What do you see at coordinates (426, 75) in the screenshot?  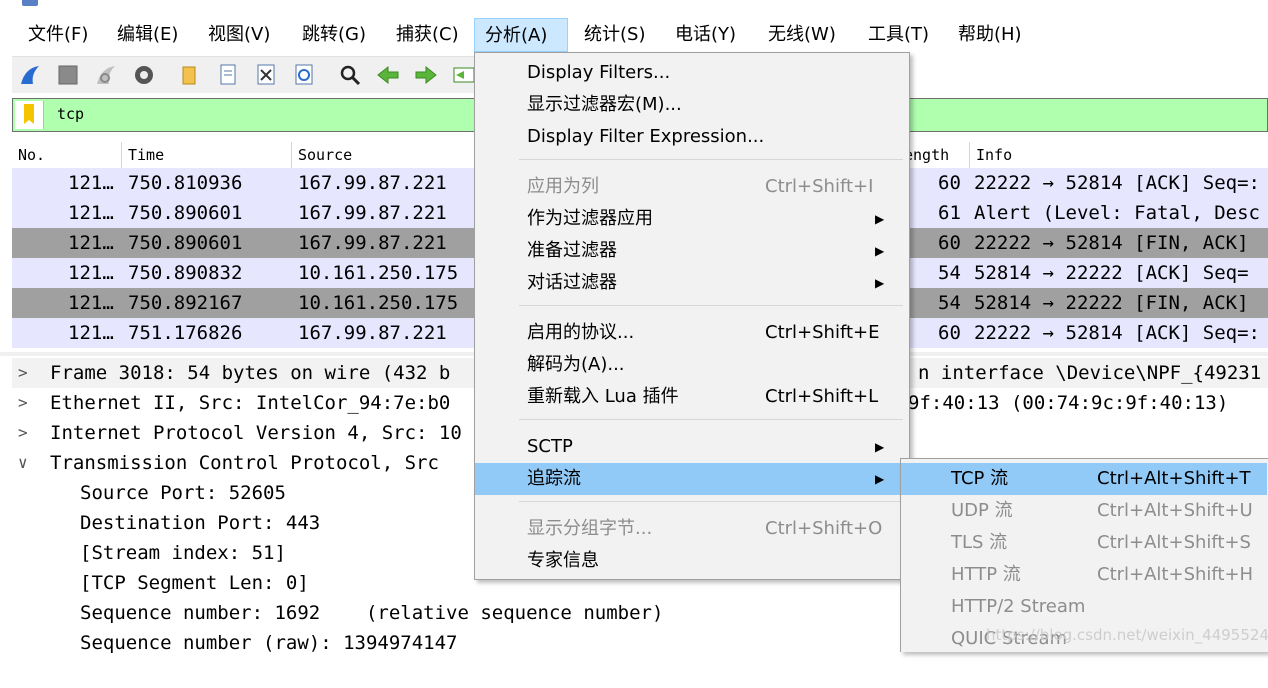 I see `go-forward-icon` at bounding box center [426, 75].